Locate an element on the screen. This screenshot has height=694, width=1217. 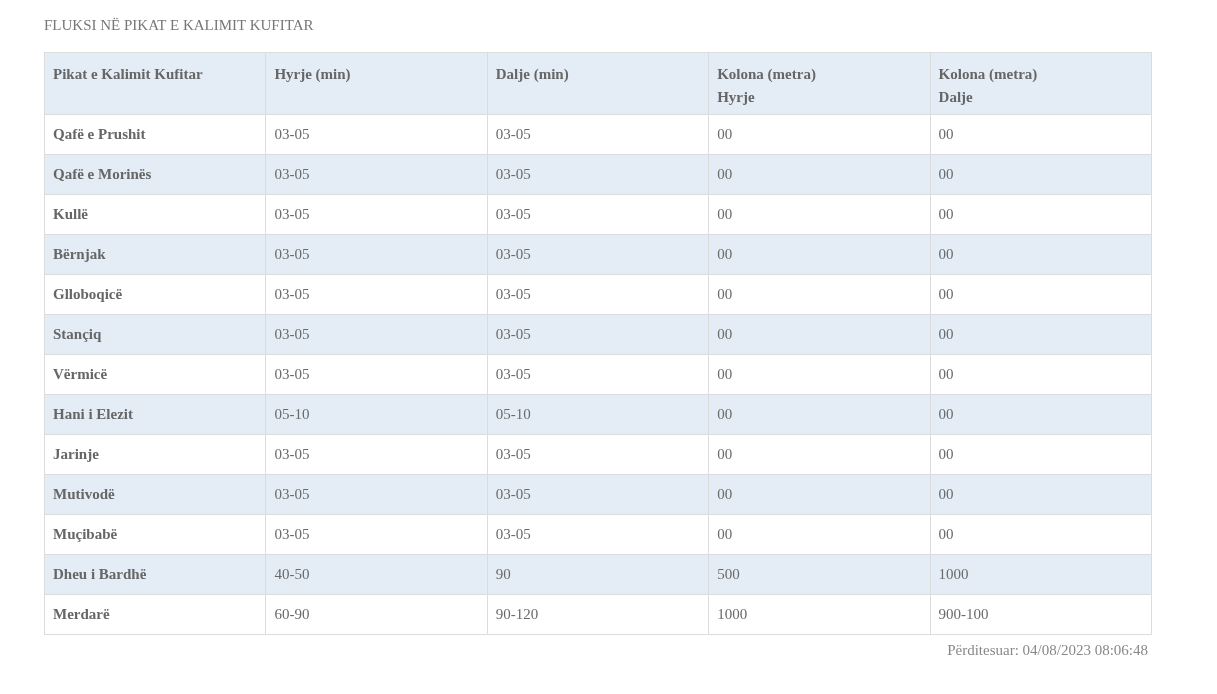
table-cell: 60-90 is located at coordinates (376, 614).